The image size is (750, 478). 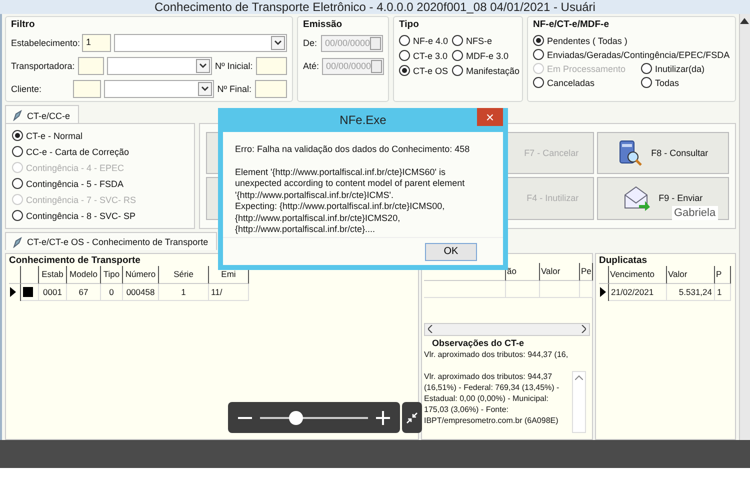 What do you see at coordinates (638, 275) in the screenshot?
I see `column-header: Vencimento` at bounding box center [638, 275].